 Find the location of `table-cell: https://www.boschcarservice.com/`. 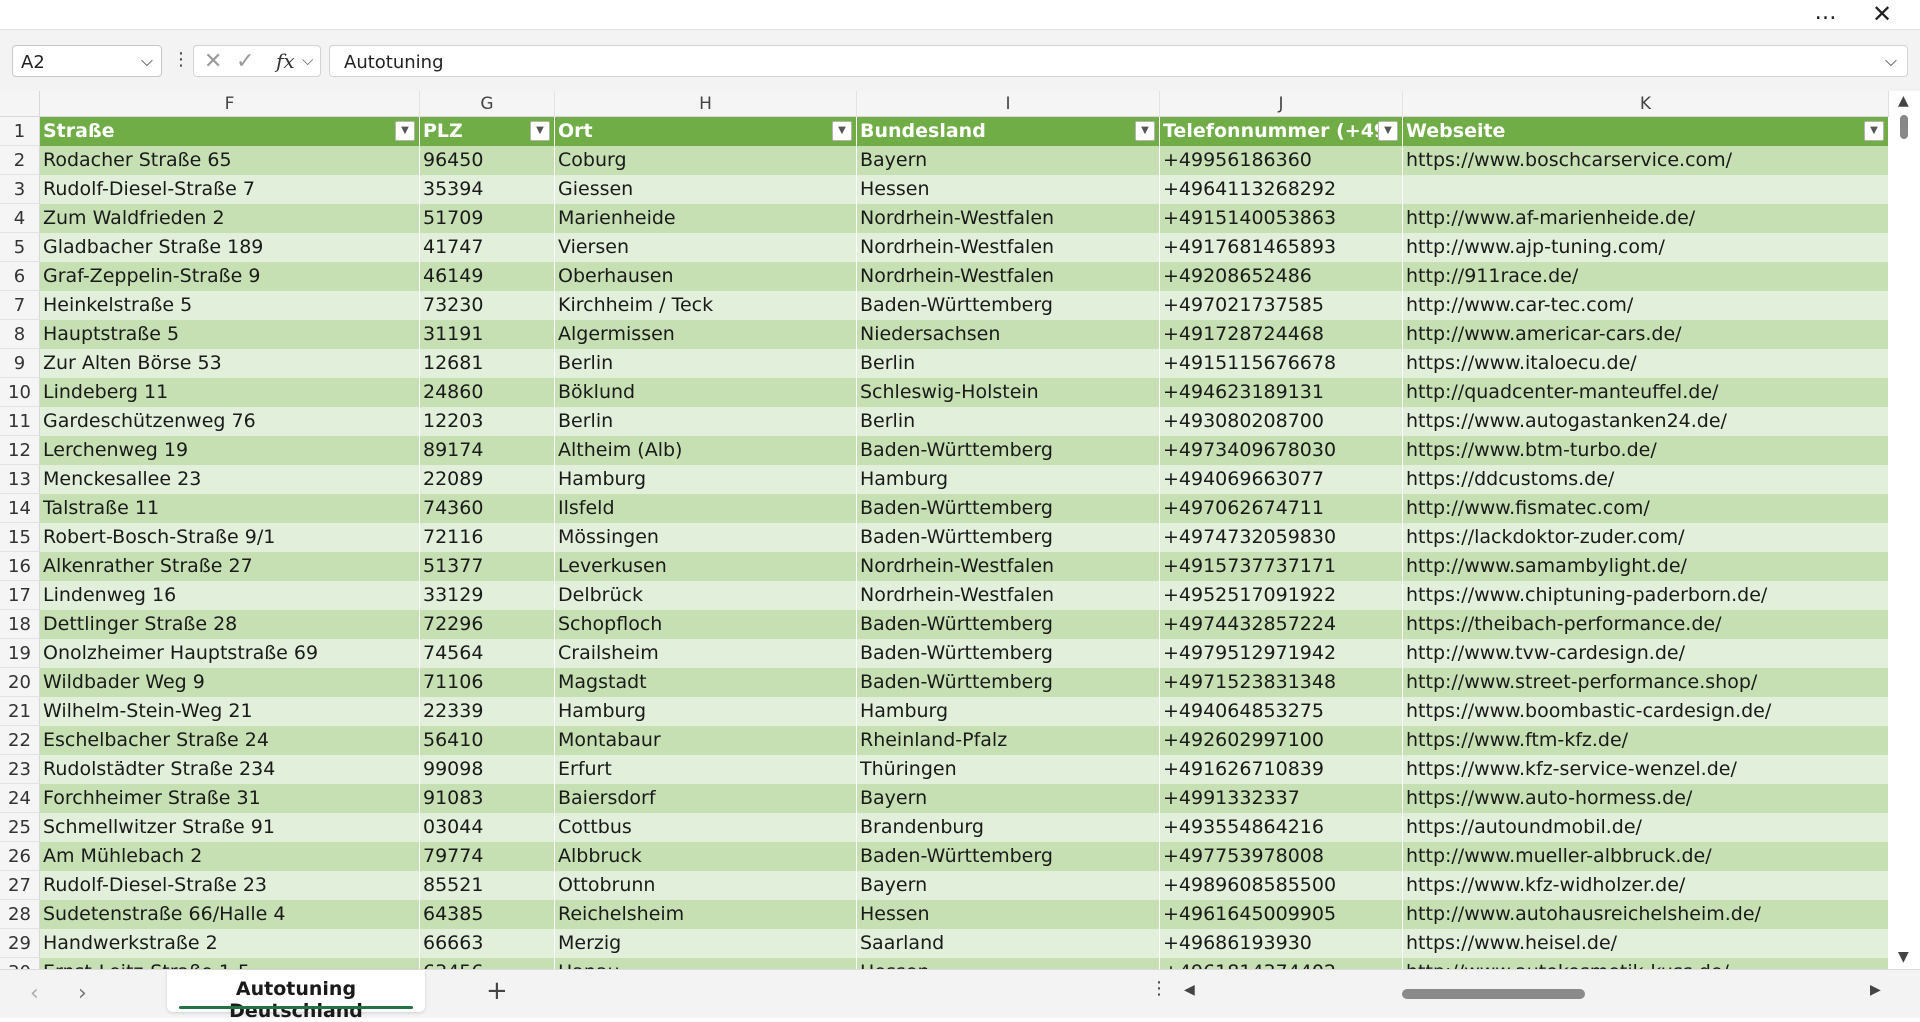

table-cell: https://www.boschcarservice.com/ is located at coordinates (1646, 160).